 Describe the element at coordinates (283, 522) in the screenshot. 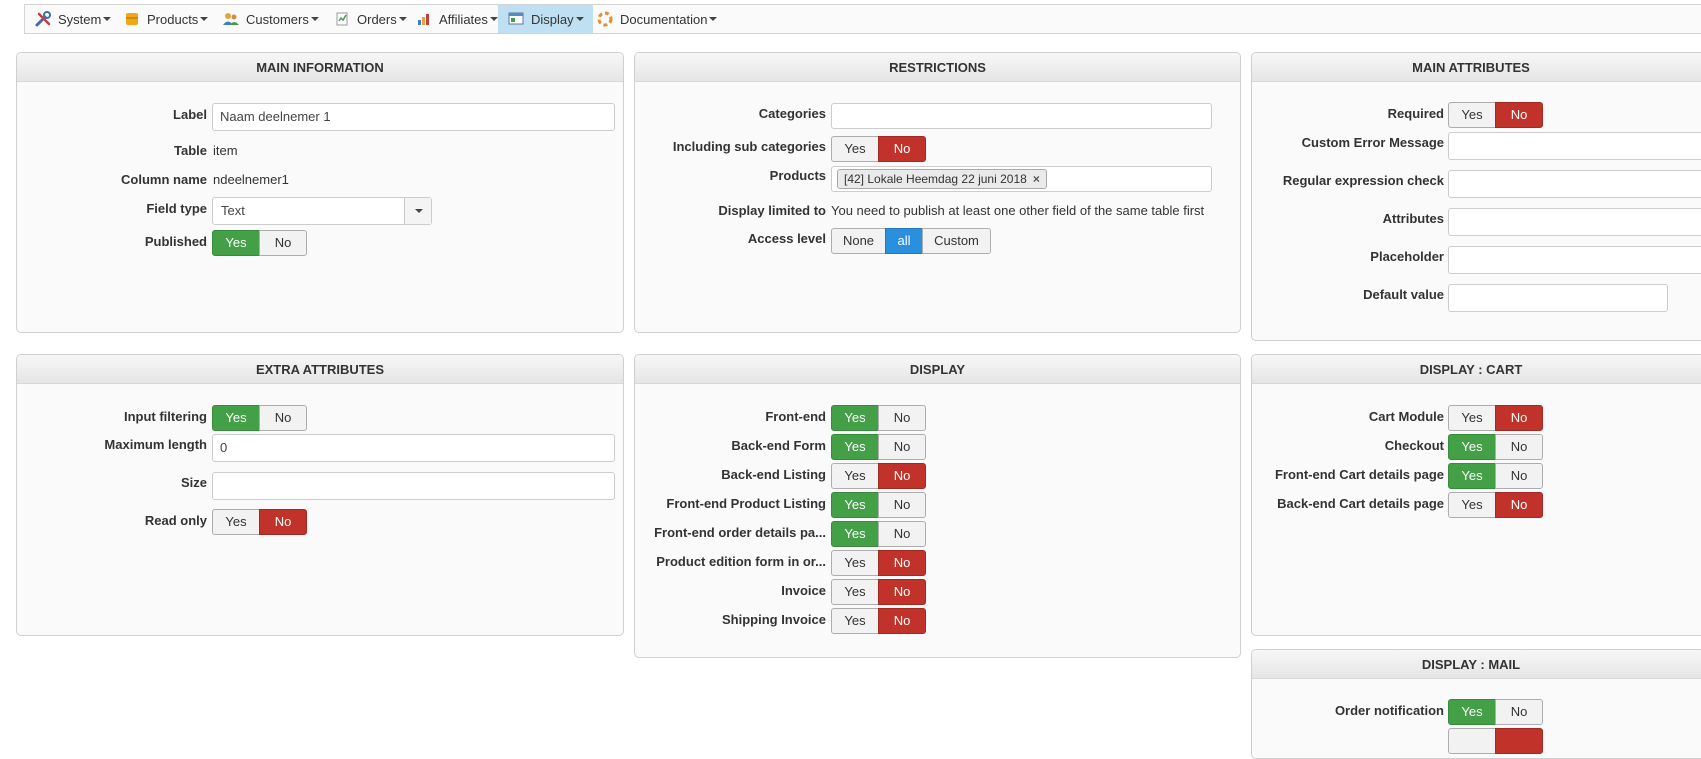

I see `read-only-no-button: No` at that location.